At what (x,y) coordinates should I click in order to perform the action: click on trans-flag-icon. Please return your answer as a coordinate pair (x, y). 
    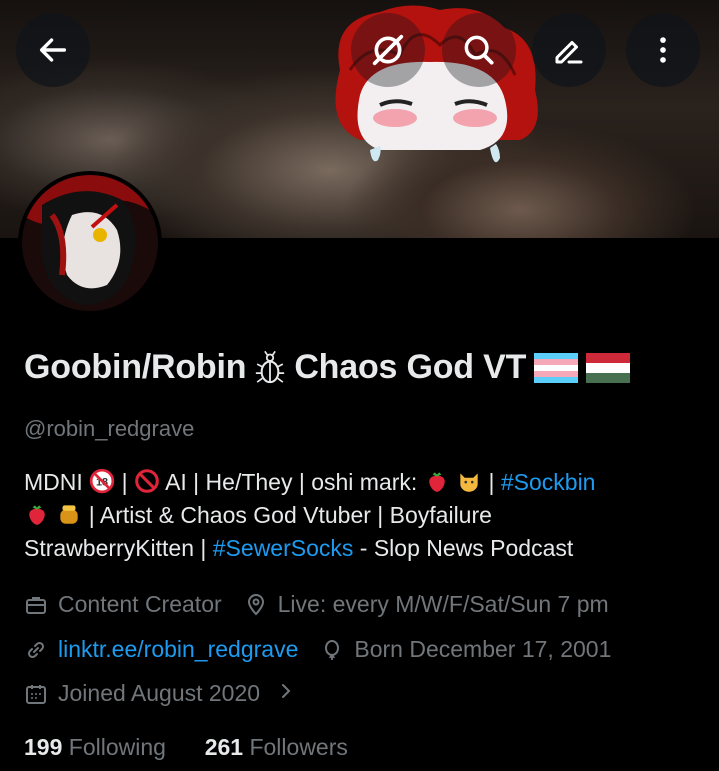
    Looking at the image, I should click on (556, 367).